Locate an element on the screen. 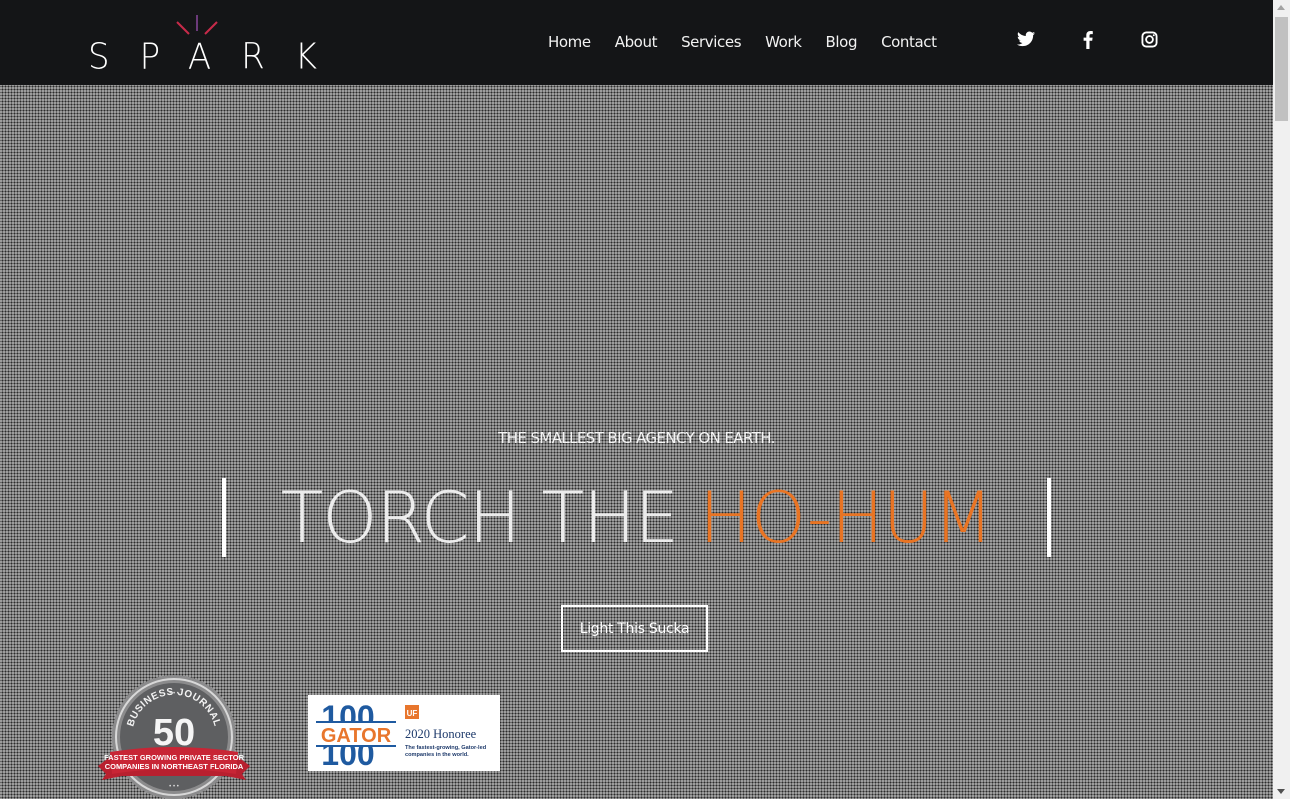  logo-text: SPARK is located at coordinates (218, 57).